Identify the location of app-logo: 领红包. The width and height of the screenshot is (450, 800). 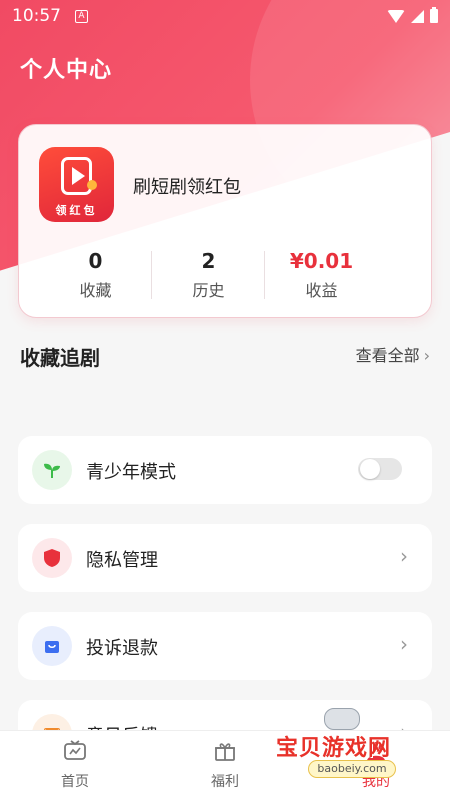
(76, 184).